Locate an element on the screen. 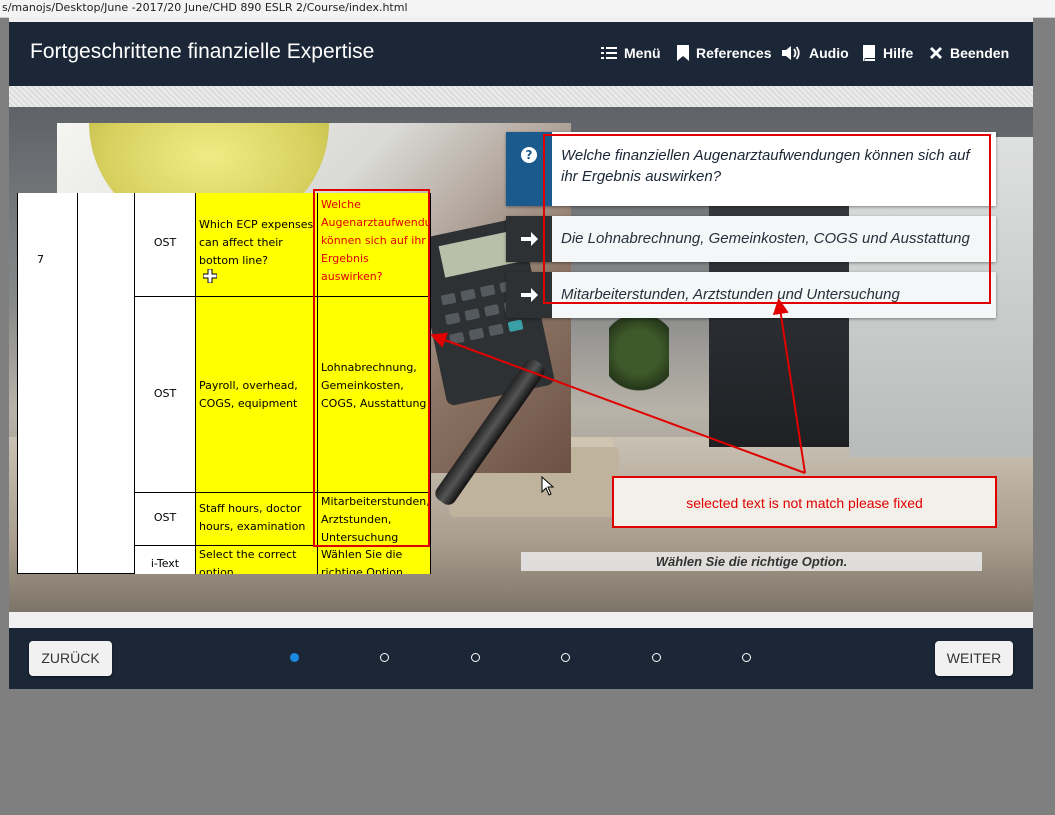 The image size is (1055, 815). annotation-arrows is located at coordinates (618, 386).